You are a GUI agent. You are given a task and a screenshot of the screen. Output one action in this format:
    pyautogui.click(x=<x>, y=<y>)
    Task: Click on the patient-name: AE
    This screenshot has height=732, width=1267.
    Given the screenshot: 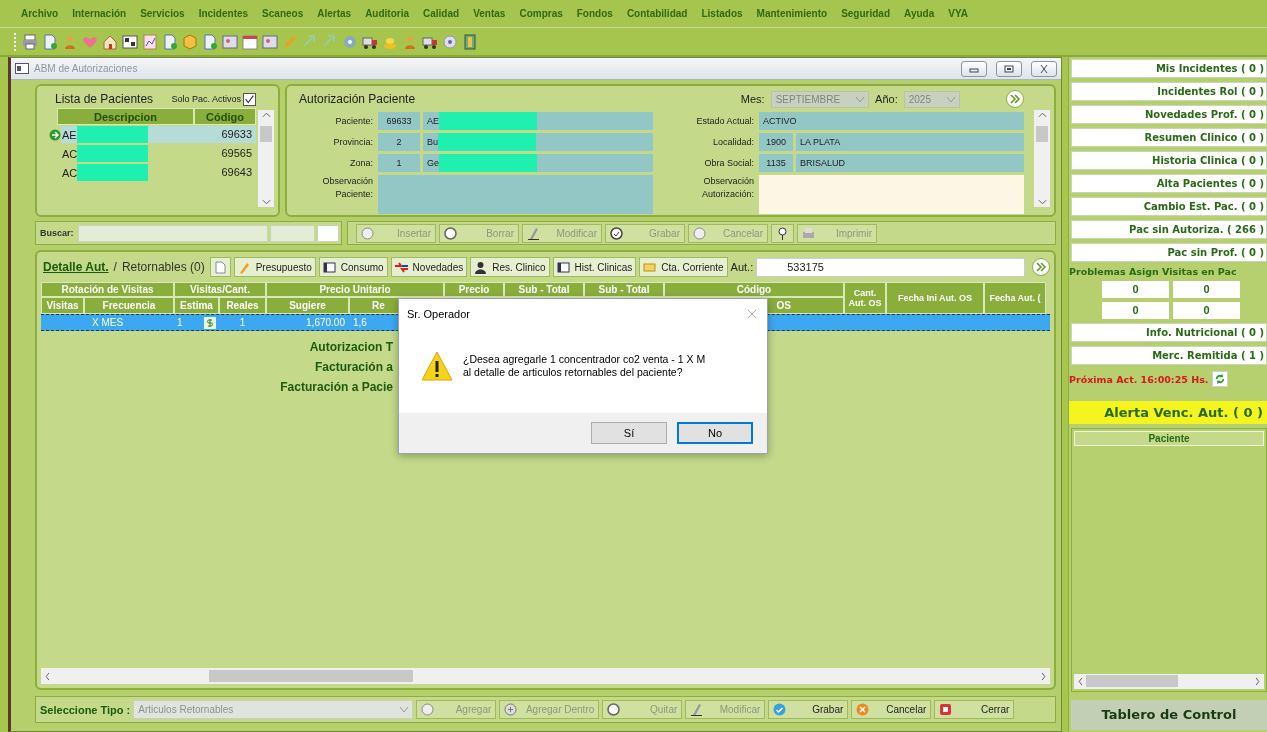 What is the action you would take?
    pyautogui.click(x=69, y=134)
    